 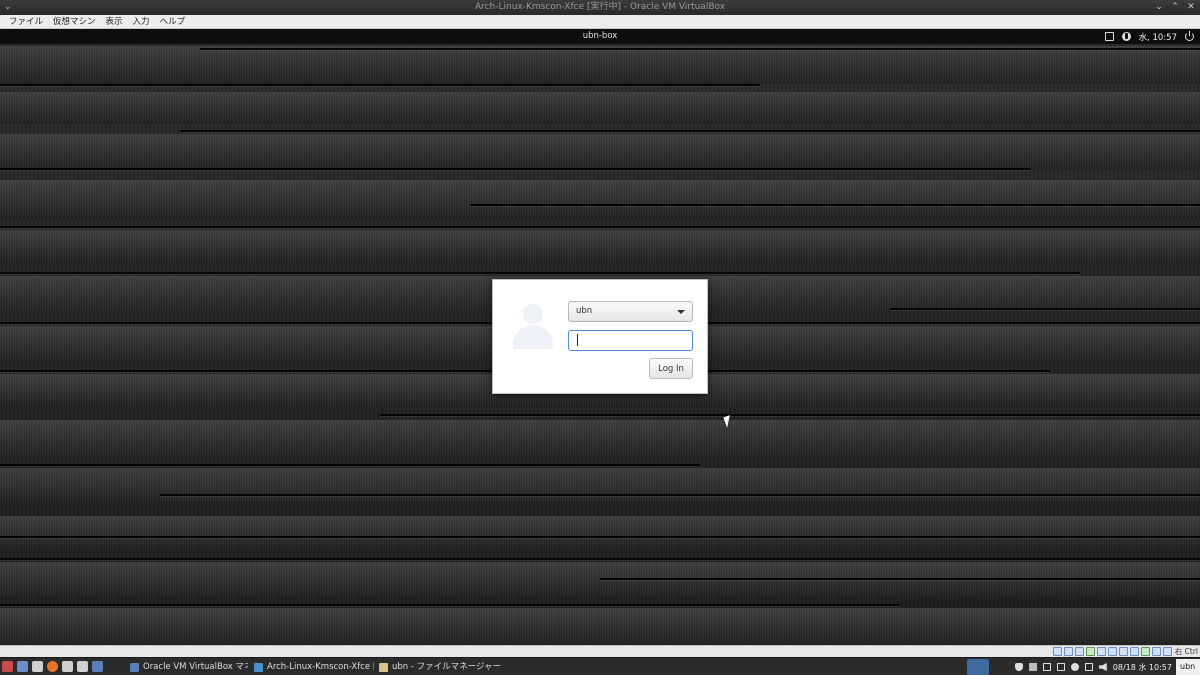 I want to click on volume-icon, so click(x=1102, y=667).